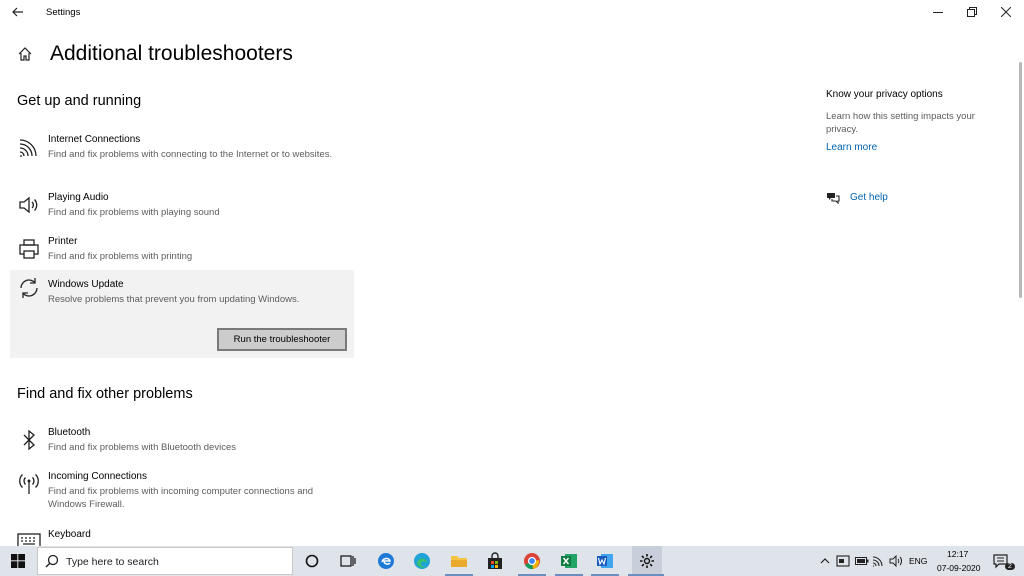  Describe the element at coordinates (825, 561) in the screenshot. I see `chevron-up-icon` at that location.